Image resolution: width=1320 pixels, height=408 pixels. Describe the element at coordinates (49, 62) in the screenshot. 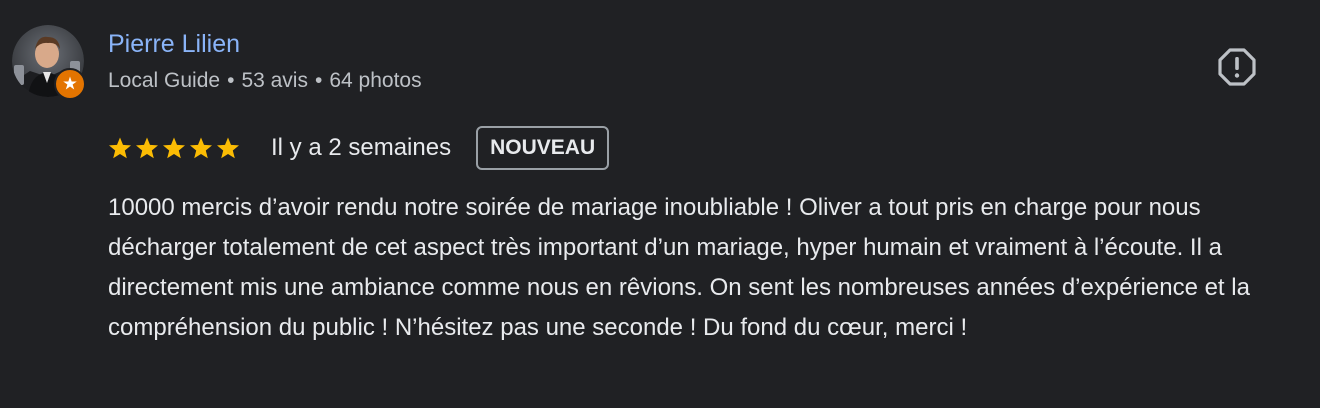

I see `author-avatar` at that location.